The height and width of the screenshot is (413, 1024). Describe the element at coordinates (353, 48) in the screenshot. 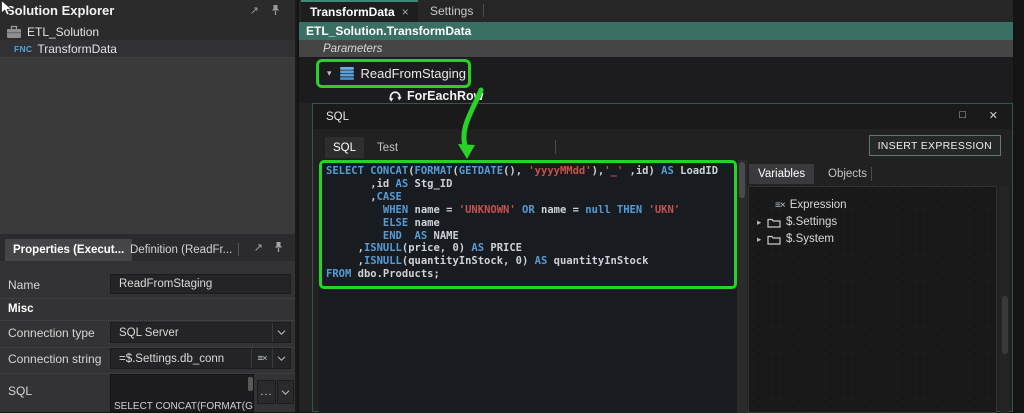

I see `parameters-label: Parameters` at that location.